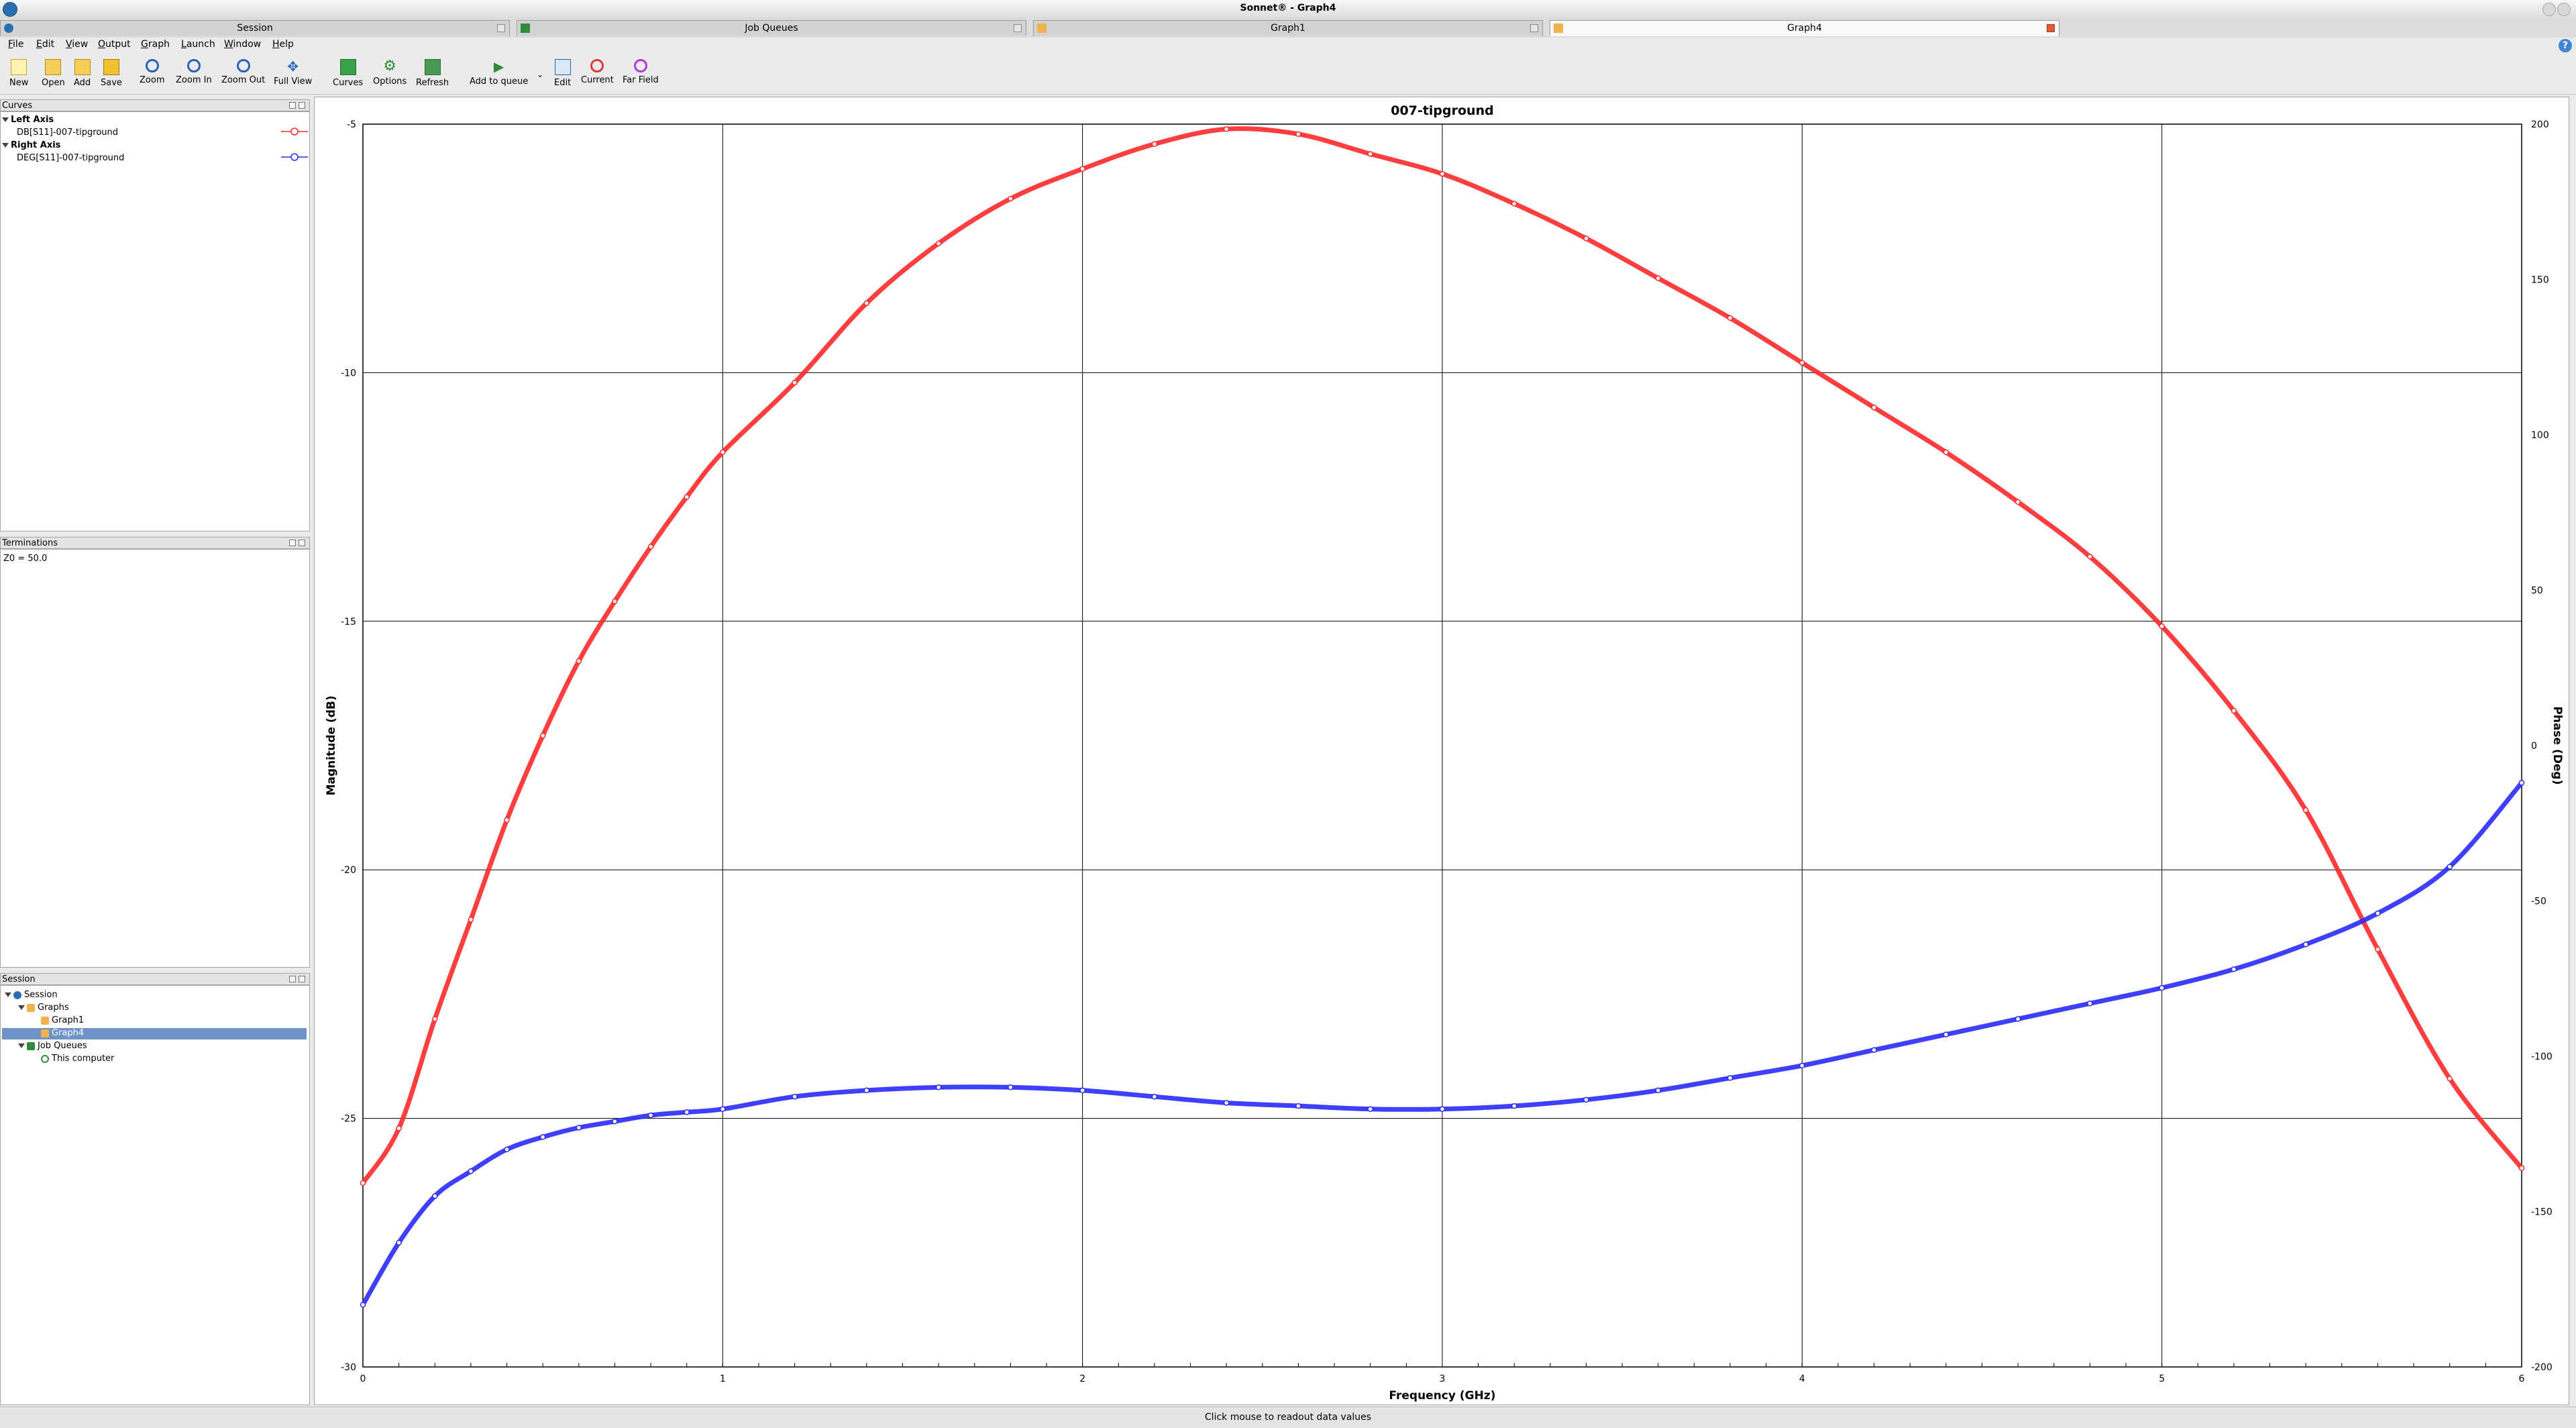 This screenshot has width=2576, height=1428. I want to click on curve-item-db: DB[S11]-007-tipground, so click(67, 133).